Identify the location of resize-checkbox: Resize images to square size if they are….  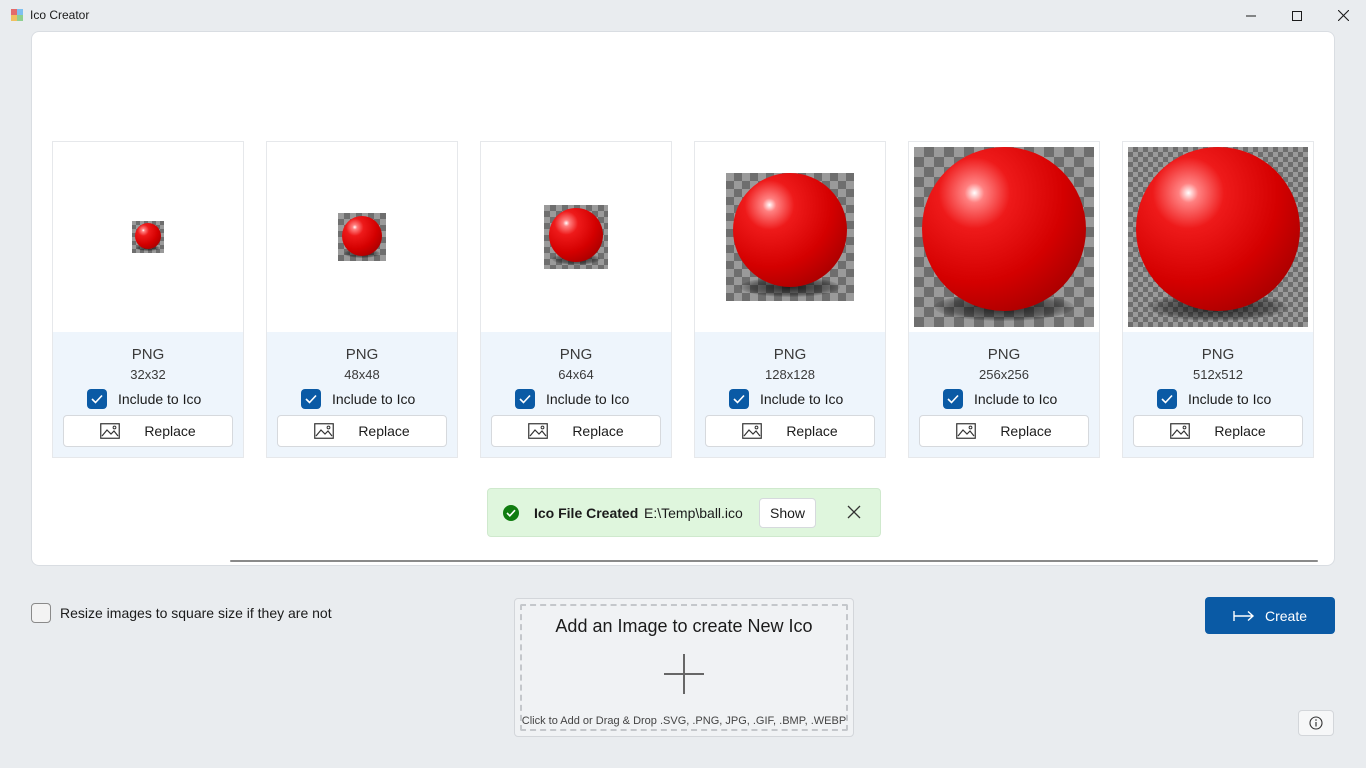
(181, 613).